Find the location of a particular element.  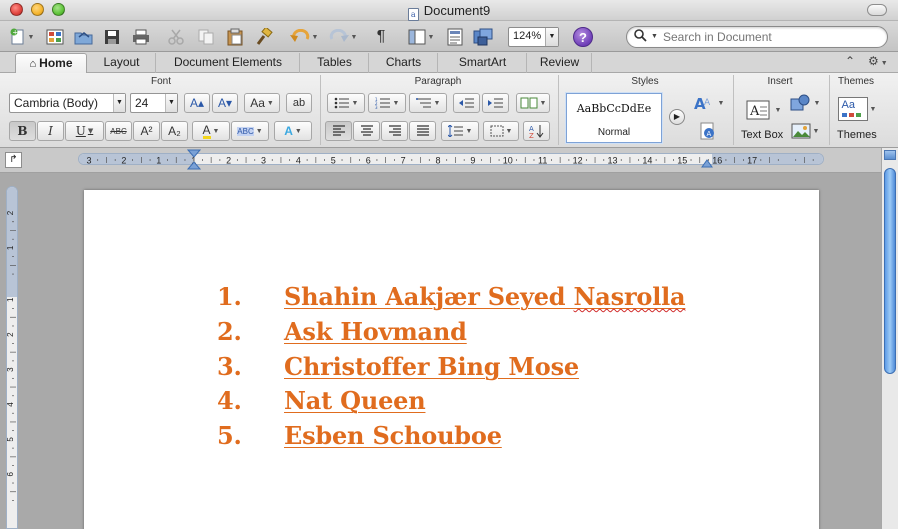

themes-button: Aa ▼ is located at coordinates (857, 109).